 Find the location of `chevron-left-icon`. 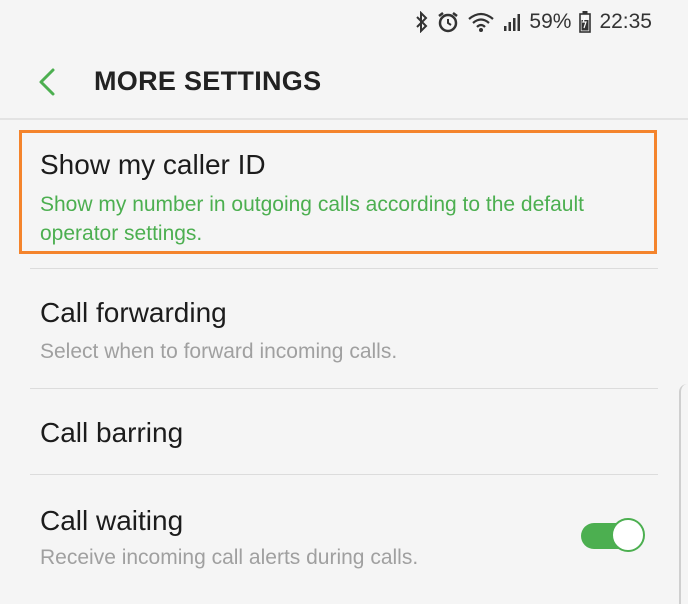

chevron-left-icon is located at coordinates (47, 82).